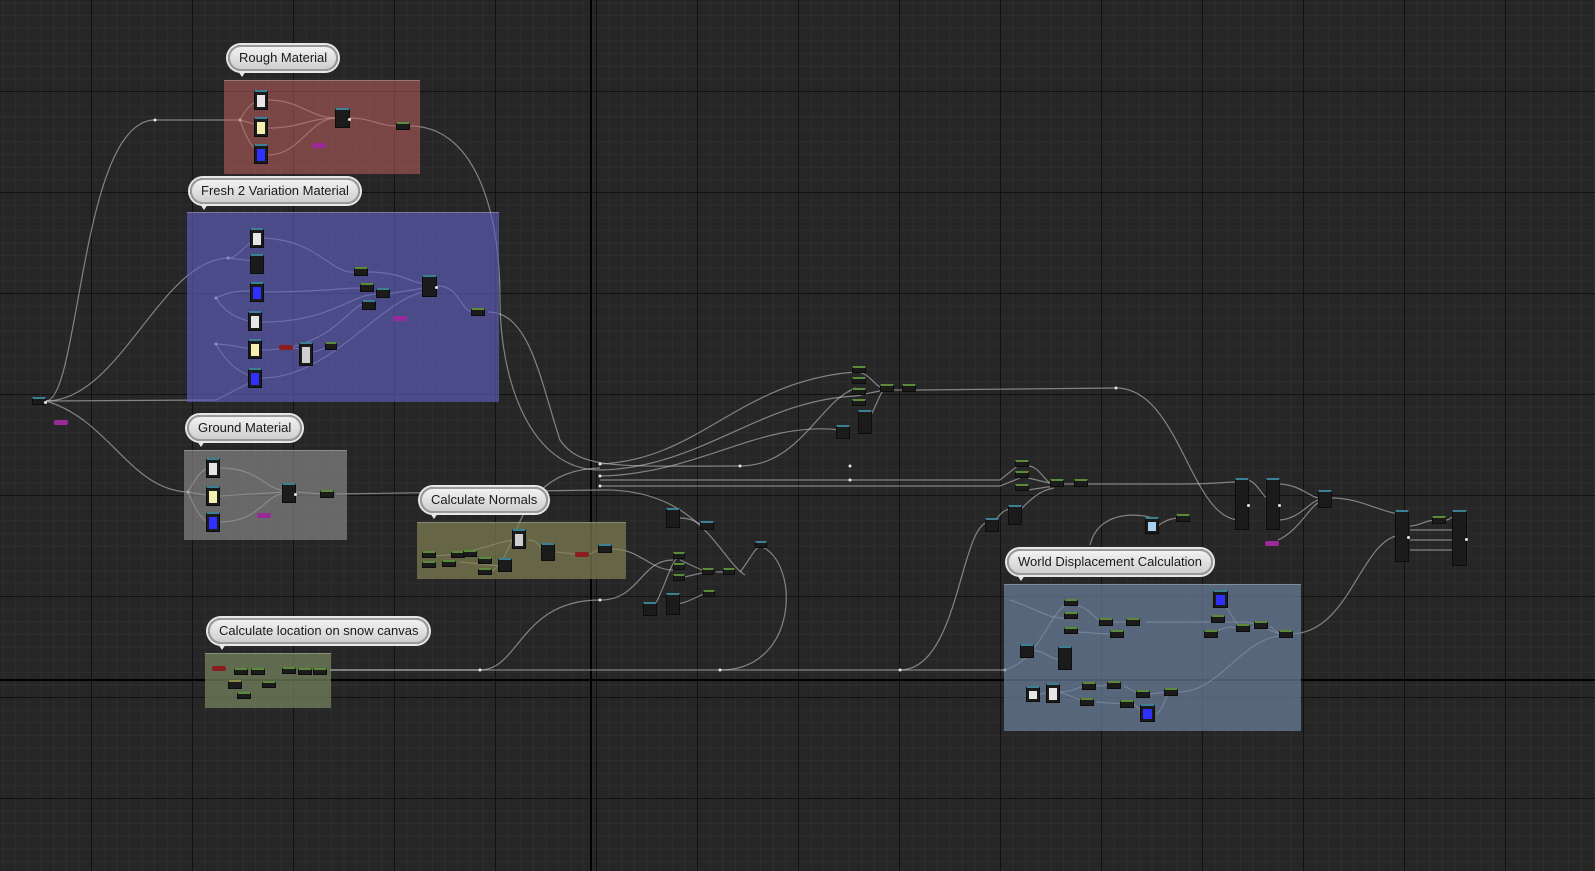 Image resolution: width=1595 pixels, height=871 pixels. Describe the element at coordinates (1110, 565) in the screenshot. I see `comment-title-world-displacement: World Displacement Calculation` at that location.